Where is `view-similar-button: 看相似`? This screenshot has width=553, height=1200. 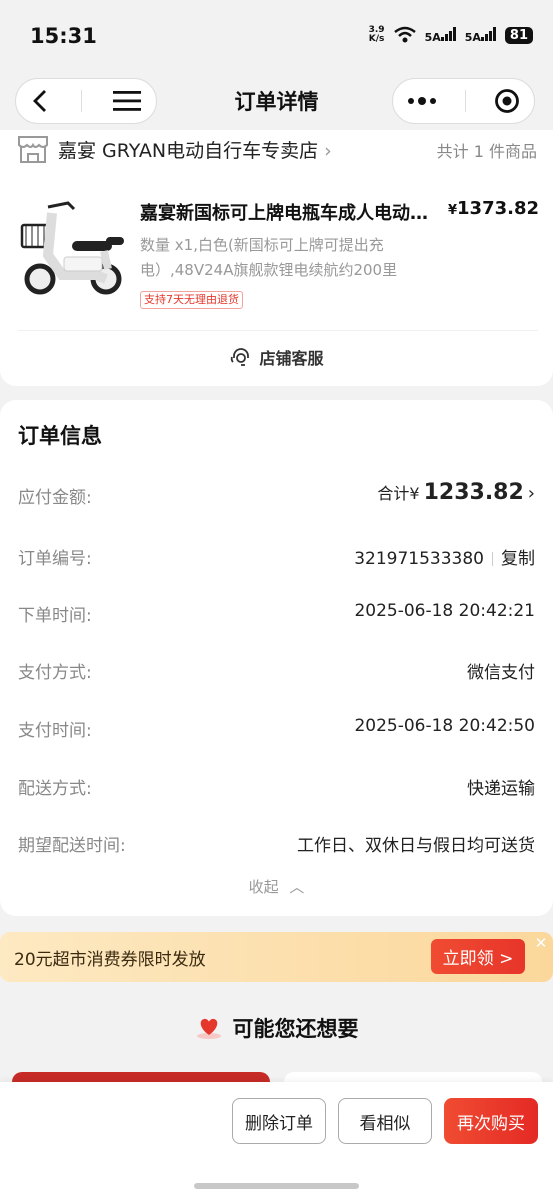 view-similar-button: 看相似 is located at coordinates (385, 1121).